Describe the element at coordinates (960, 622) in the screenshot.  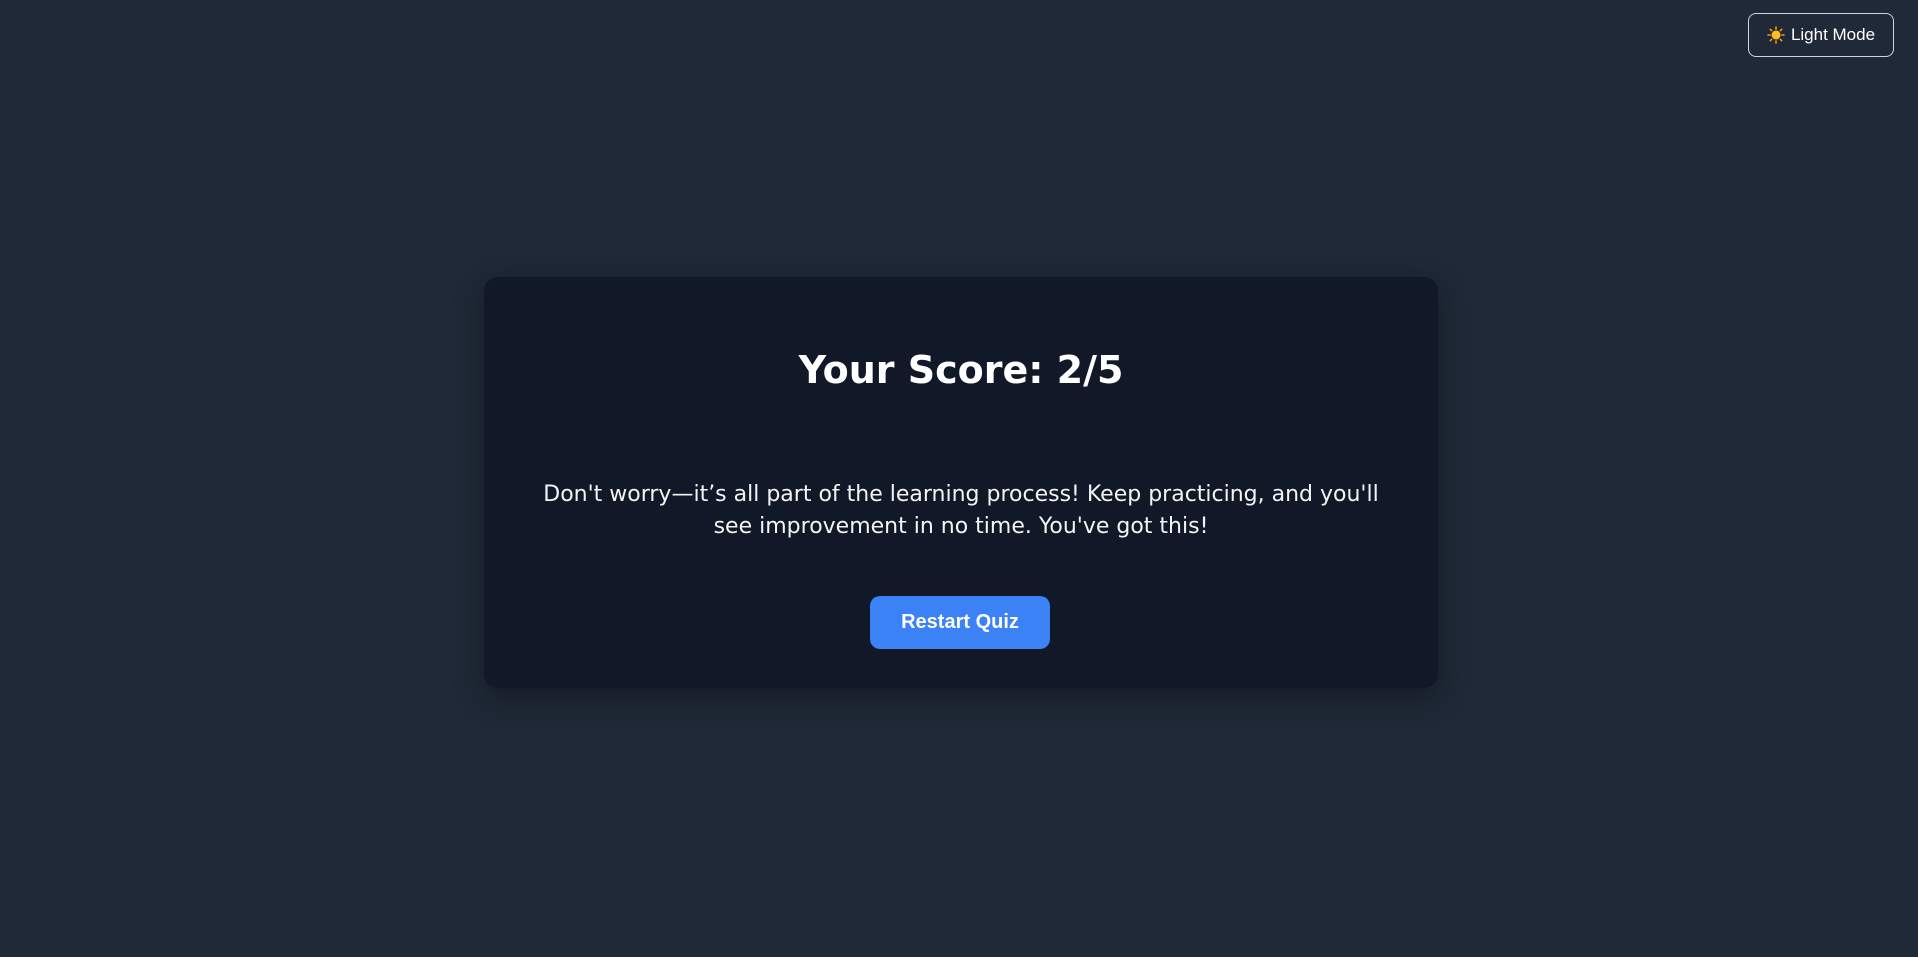
I see `restart-quiz-button: Restart Quiz` at that location.